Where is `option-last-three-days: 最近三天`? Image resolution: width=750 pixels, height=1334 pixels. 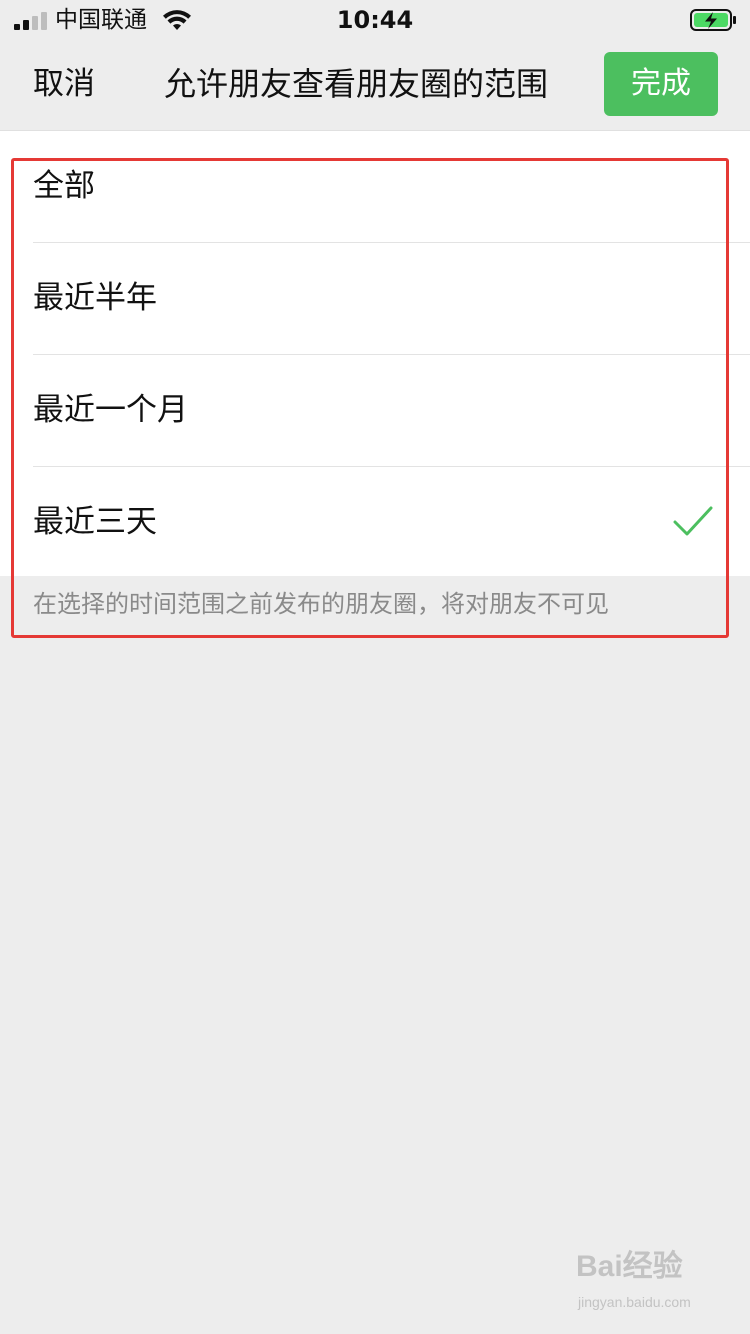 option-last-three-days: 最近三天 is located at coordinates (375, 522).